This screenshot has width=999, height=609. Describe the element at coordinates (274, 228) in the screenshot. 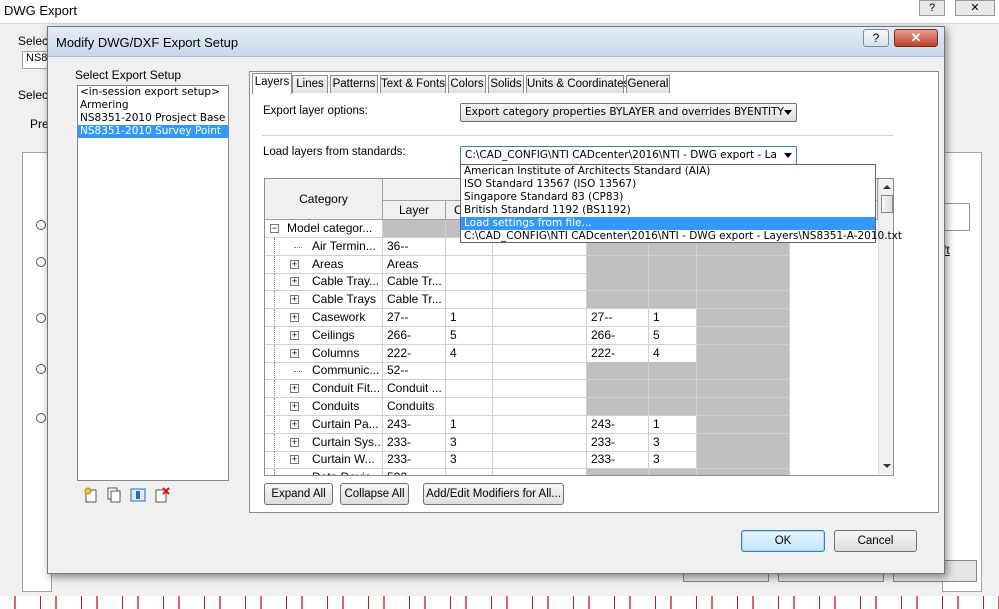

I see `collapse-icon: −` at that location.